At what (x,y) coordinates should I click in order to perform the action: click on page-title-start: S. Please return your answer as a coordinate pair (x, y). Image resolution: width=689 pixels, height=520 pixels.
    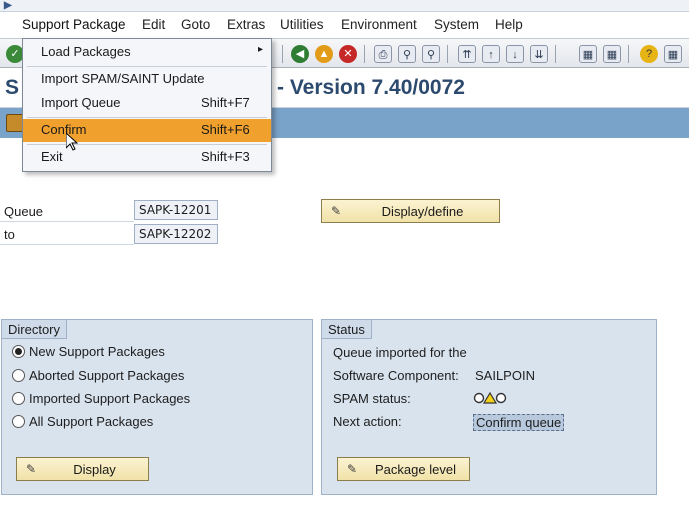
    Looking at the image, I should click on (12, 87).